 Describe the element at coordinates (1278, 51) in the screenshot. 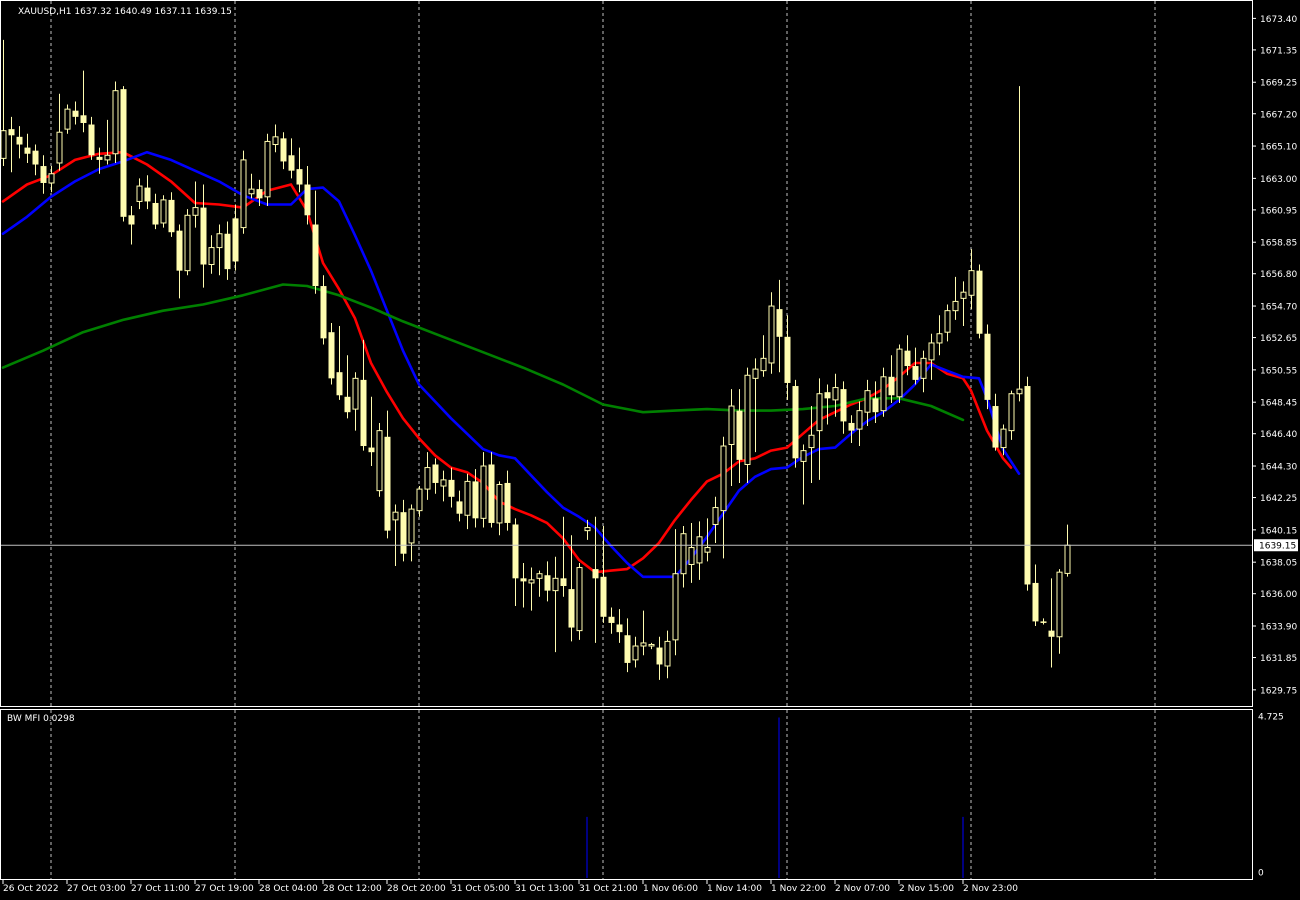

I see `price-tick-label: 1671.35` at that location.